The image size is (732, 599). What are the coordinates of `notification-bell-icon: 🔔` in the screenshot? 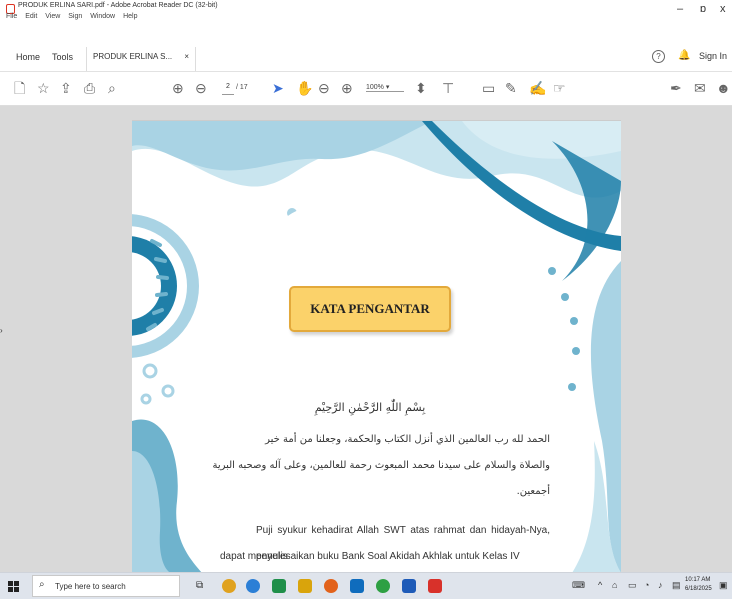 It's located at (684, 55).